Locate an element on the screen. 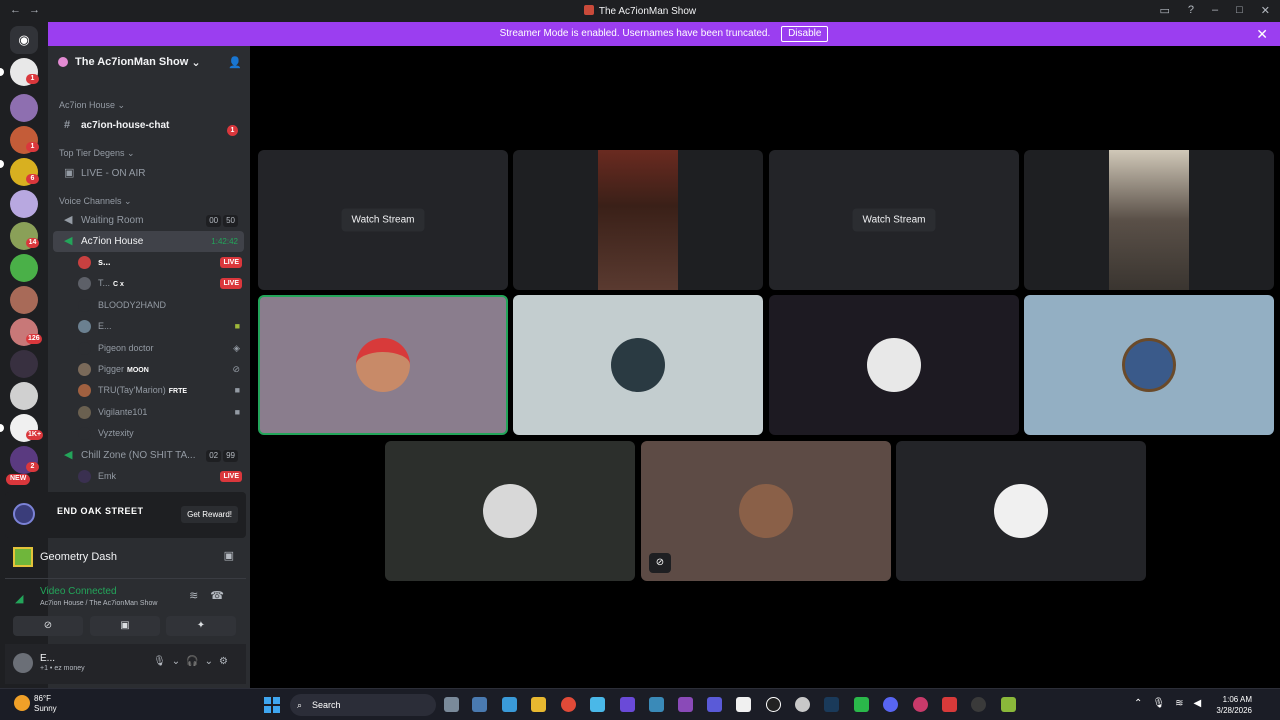  voice-channel-chill-zone: ◀ Chill Zone (NO SHIT TA... 02 99 is located at coordinates (148, 455).